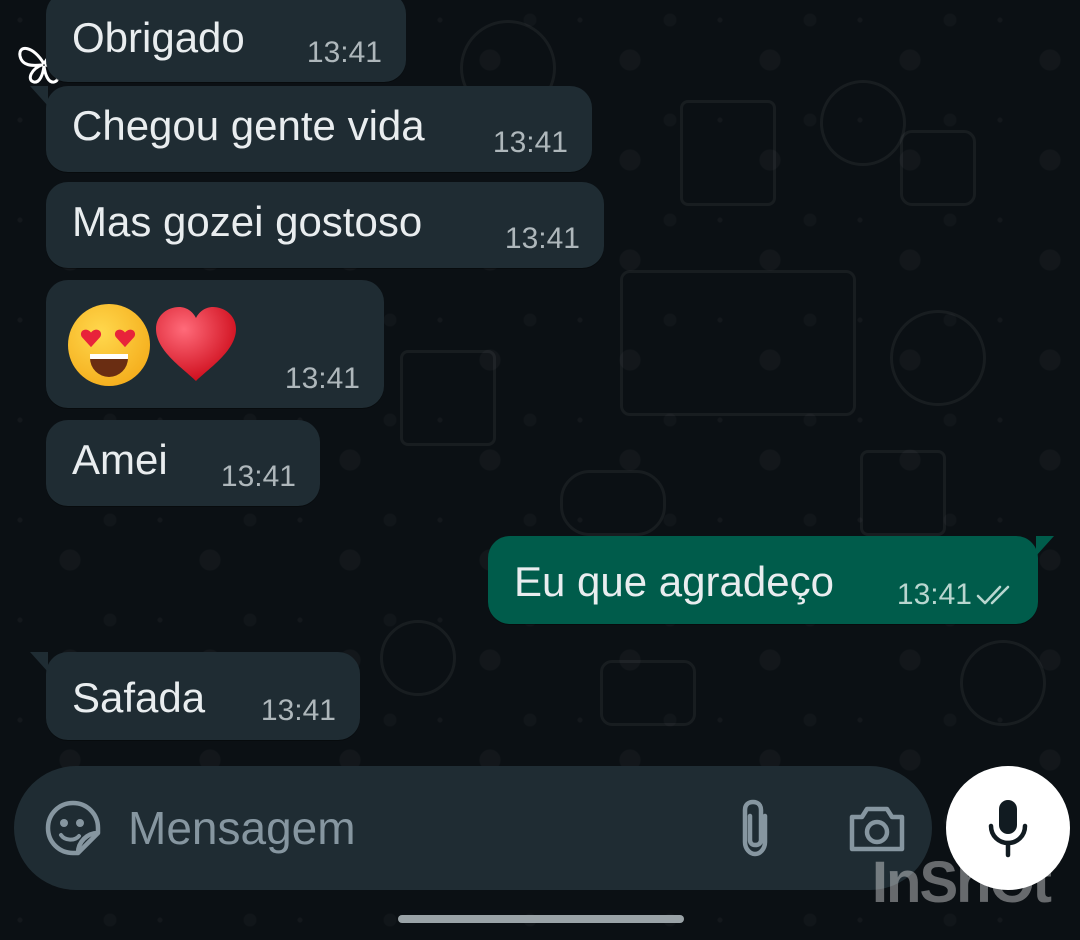 The height and width of the screenshot is (940, 1080). What do you see at coordinates (247, 221) in the screenshot?
I see `message-text: Mas gozei gostoso` at bounding box center [247, 221].